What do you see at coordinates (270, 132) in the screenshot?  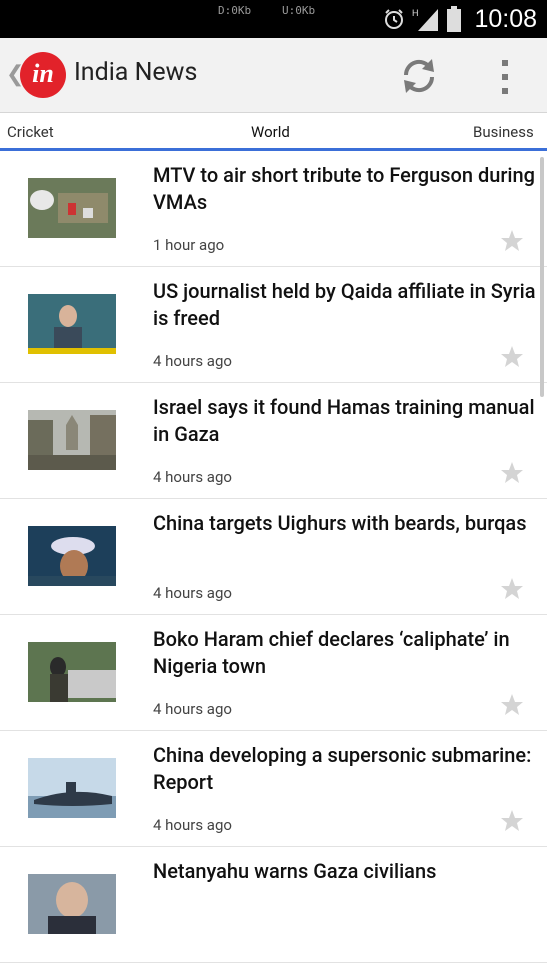 I see `tab-world: World` at bounding box center [270, 132].